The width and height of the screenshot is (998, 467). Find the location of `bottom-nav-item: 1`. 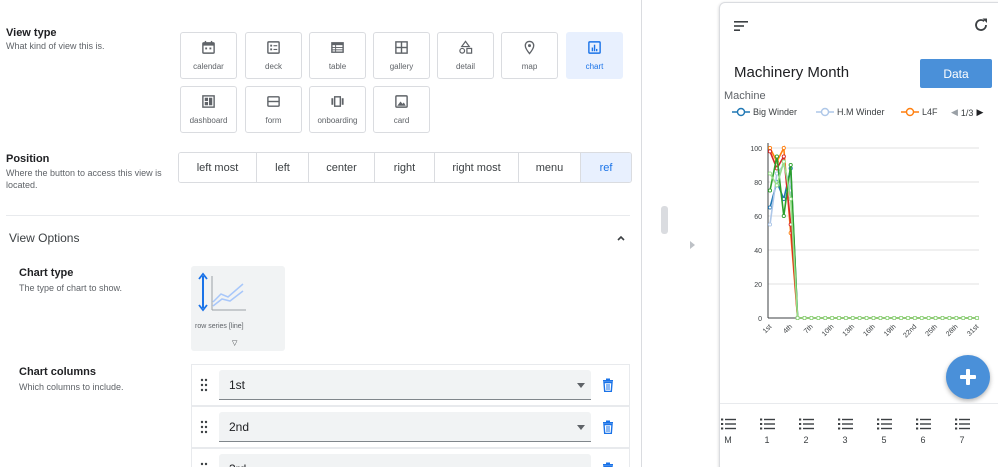

bottom-nav-item: 1 is located at coordinates (767, 436).